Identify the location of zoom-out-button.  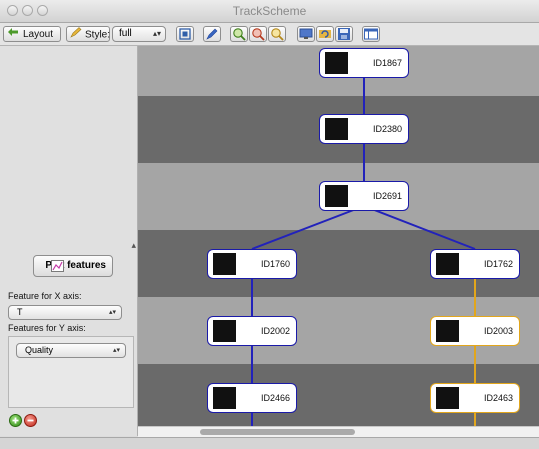
(258, 34).